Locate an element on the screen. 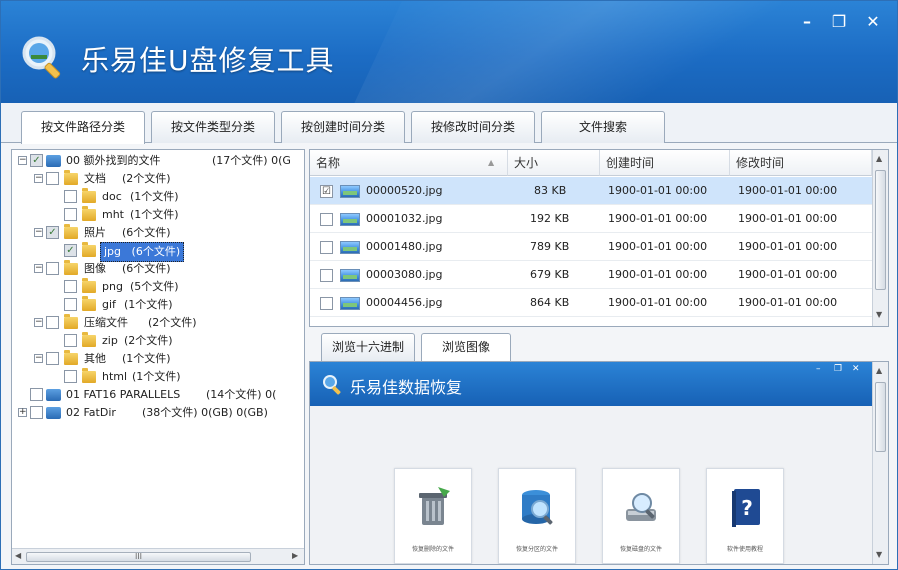 Image resolution: width=898 pixels, height=570 pixels. tab-by-path: 按文件路径分类 is located at coordinates (83, 127).